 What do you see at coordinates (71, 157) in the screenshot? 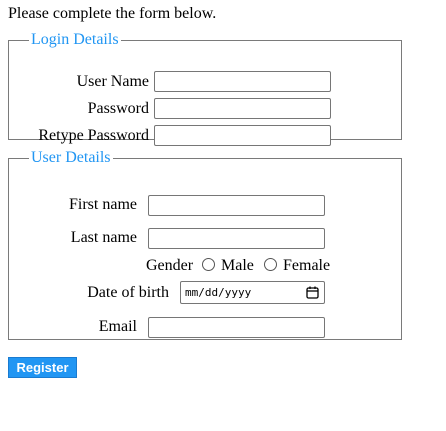
I see `user-details-legend: User Details` at bounding box center [71, 157].